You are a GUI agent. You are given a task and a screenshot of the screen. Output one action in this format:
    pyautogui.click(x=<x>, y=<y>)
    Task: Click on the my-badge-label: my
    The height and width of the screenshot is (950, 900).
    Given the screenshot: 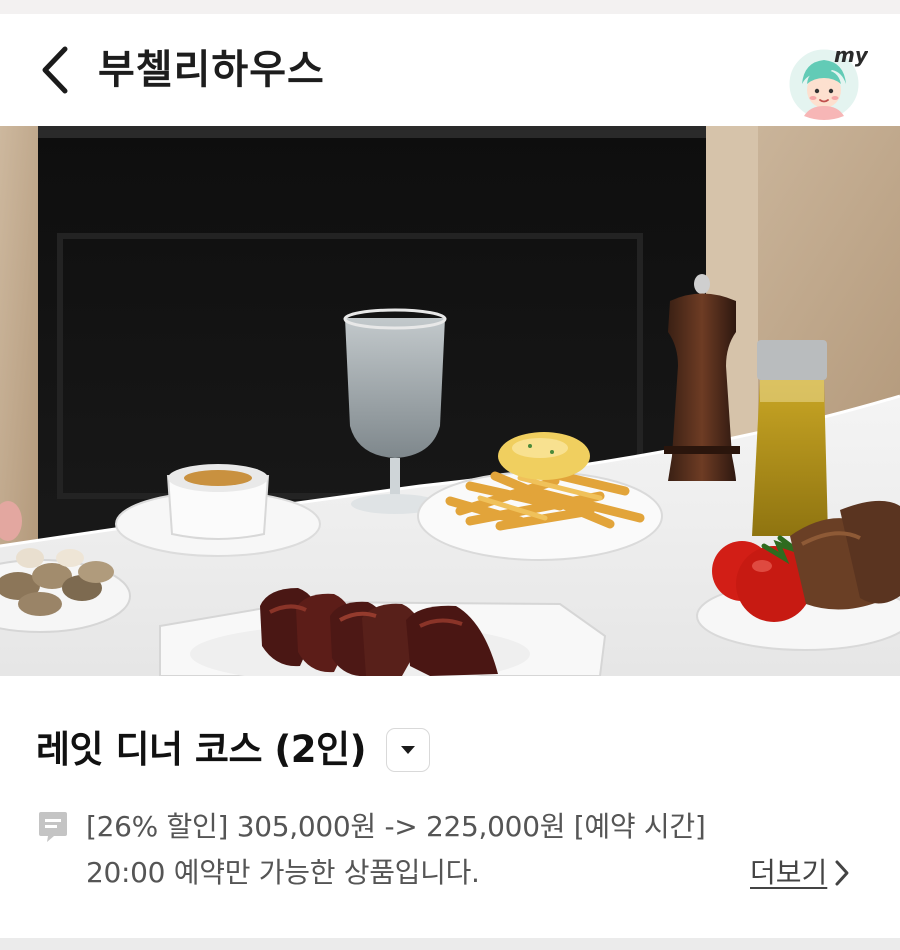 What is the action you would take?
    pyautogui.click(x=851, y=55)
    